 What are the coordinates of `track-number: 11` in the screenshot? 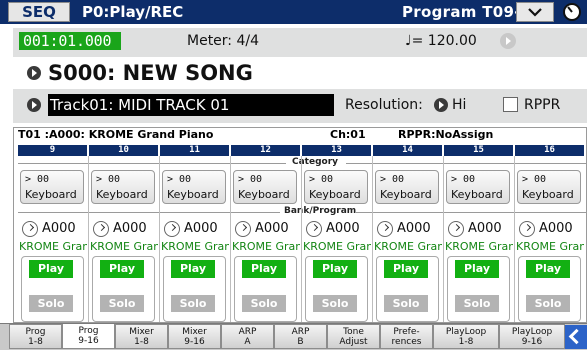 It's located at (194, 150).